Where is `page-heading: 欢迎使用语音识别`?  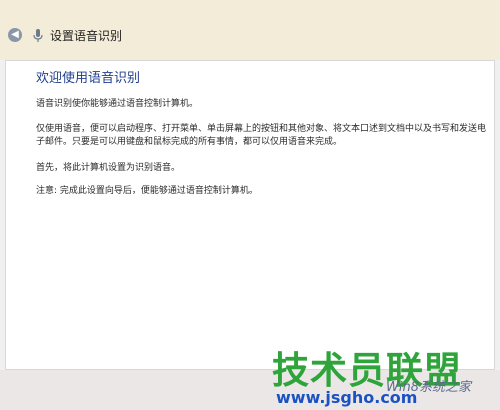
page-heading: 欢迎使用语音识别 is located at coordinates (88, 78).